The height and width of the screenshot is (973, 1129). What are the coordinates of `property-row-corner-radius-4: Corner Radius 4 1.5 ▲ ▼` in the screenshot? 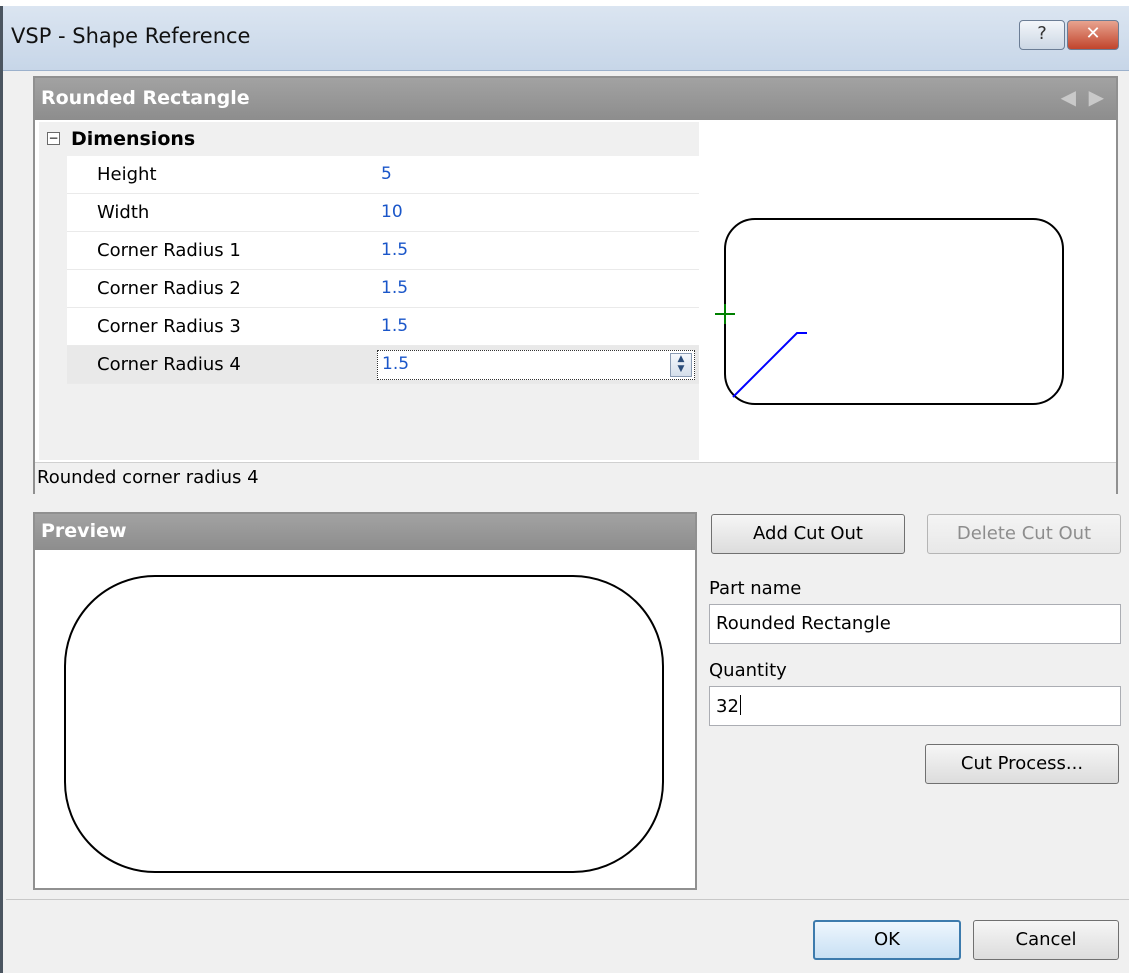 It's located at (383, 365).